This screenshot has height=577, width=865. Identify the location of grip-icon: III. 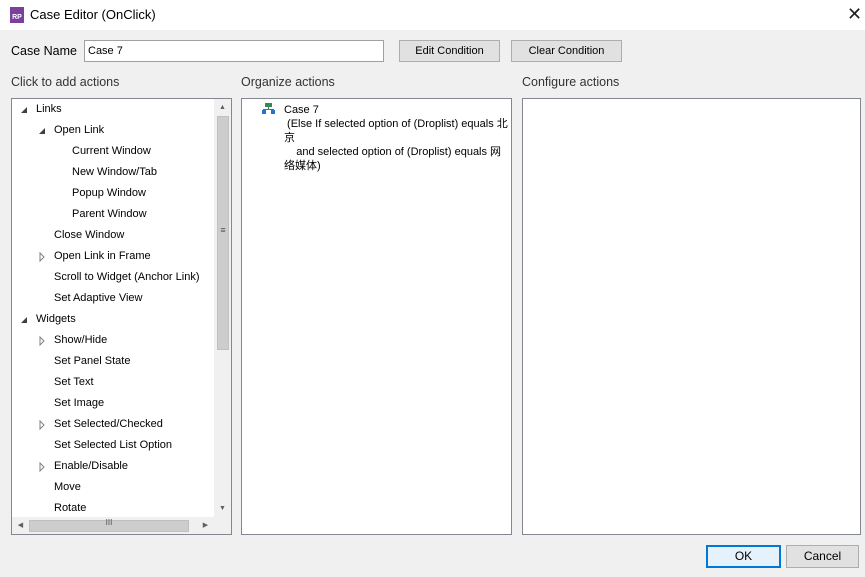
(109, 522).